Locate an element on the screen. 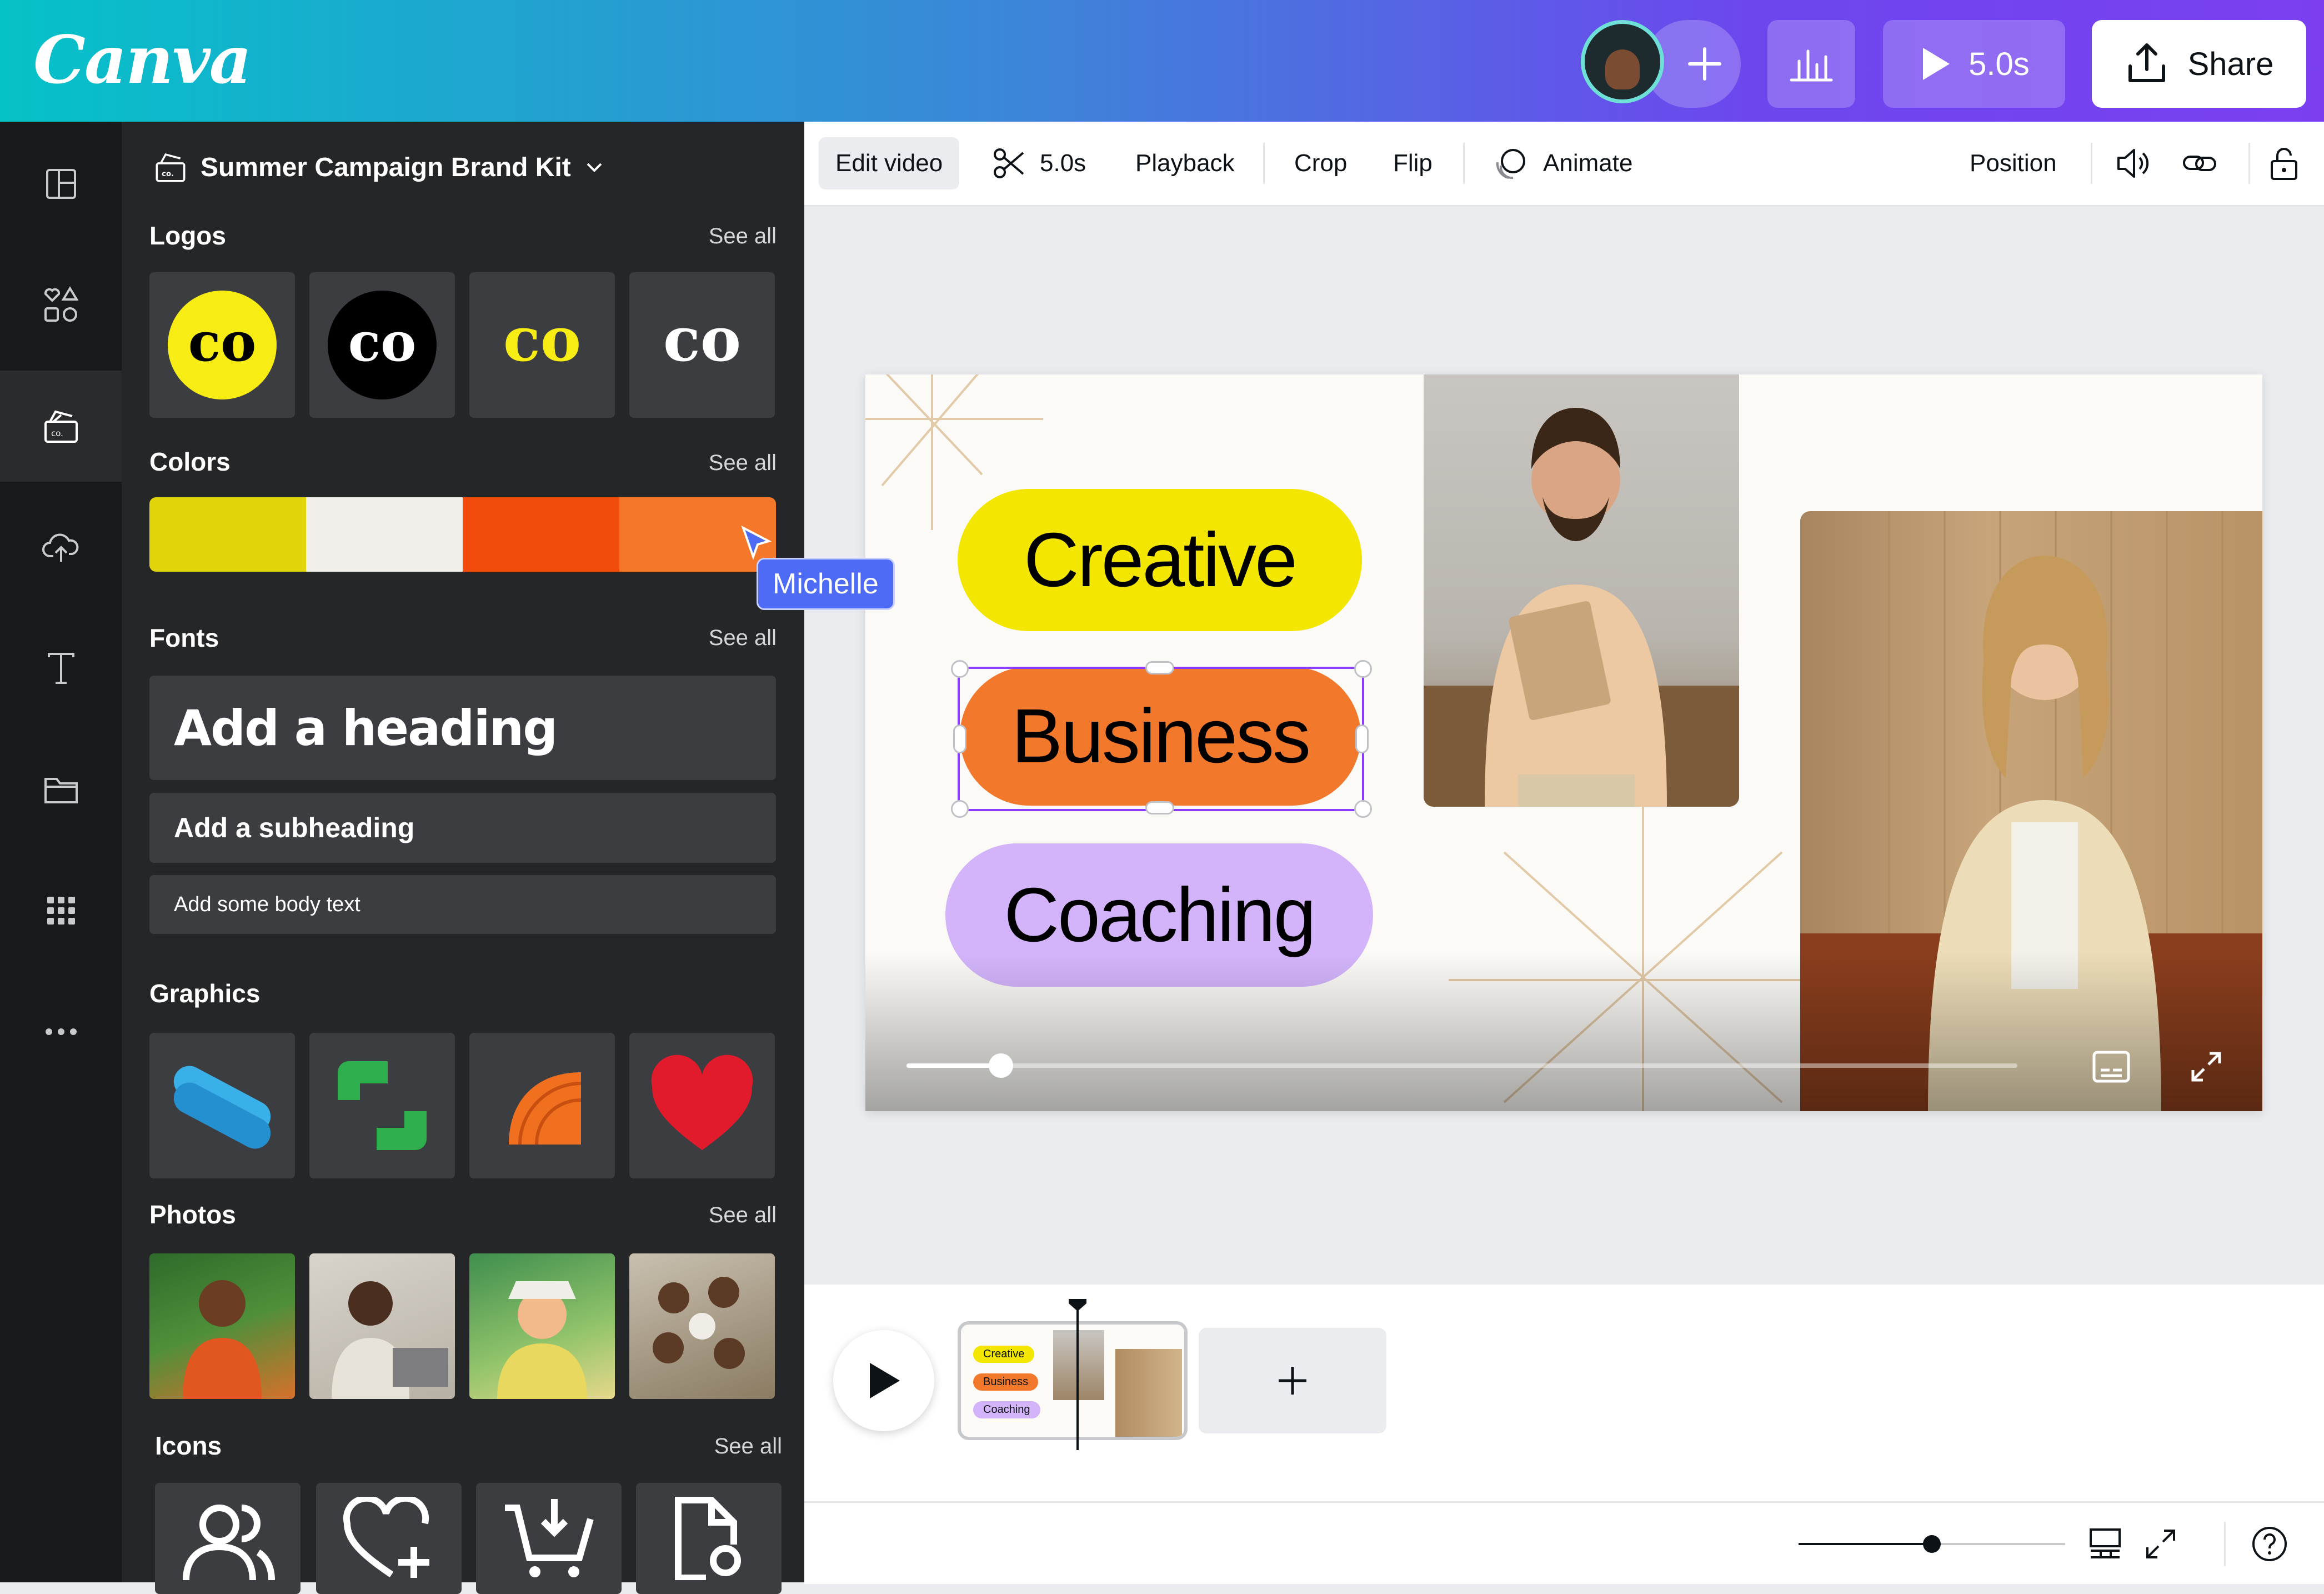  video-controls-overlay is located at coordinates (1563, 1031).